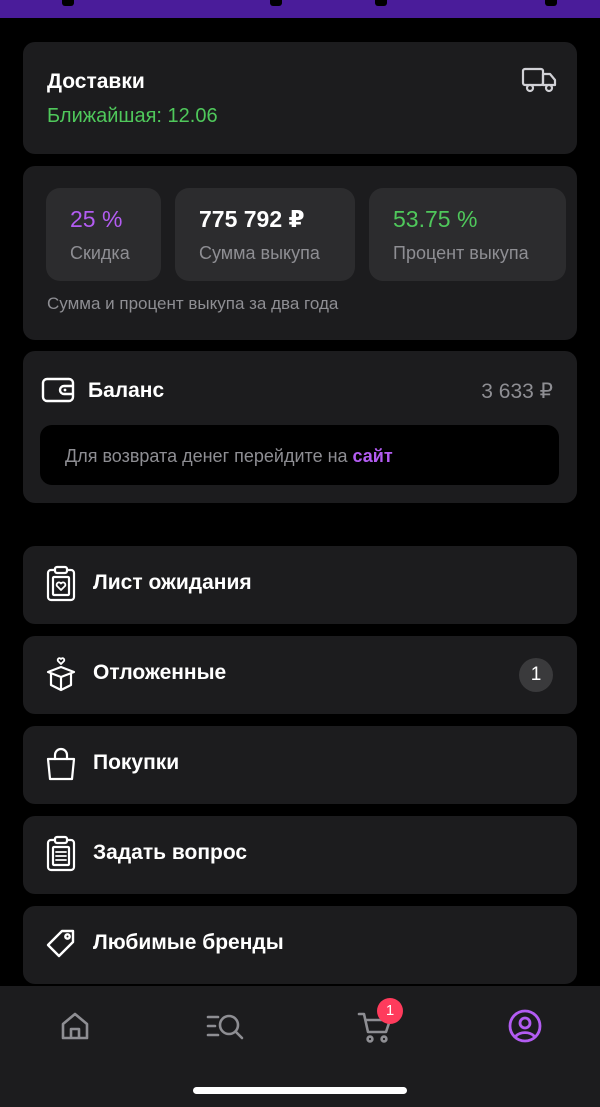  Describe the element at coordinates (300, 1090) in the screenshot. I see `home-indicator` at that location.